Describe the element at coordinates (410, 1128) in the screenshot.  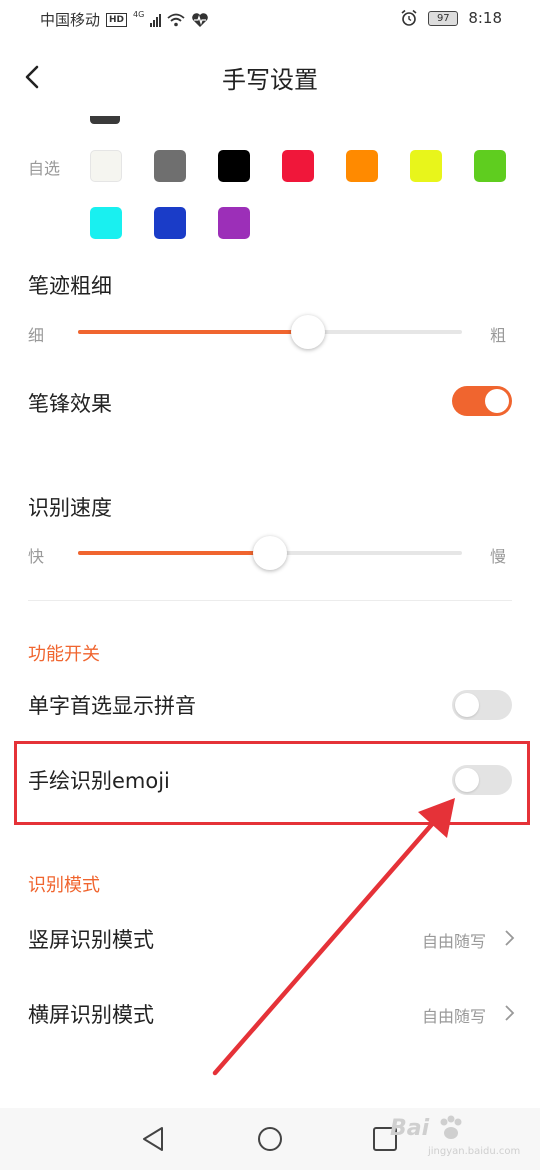
I see `watermark-brand: Bai` at that location.